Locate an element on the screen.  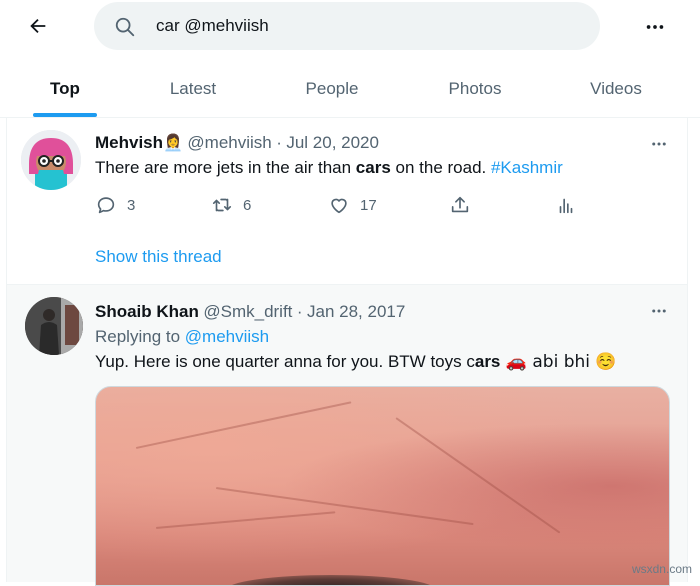
hashtag-link: #Kashmir is located at coordinates (527, 167).